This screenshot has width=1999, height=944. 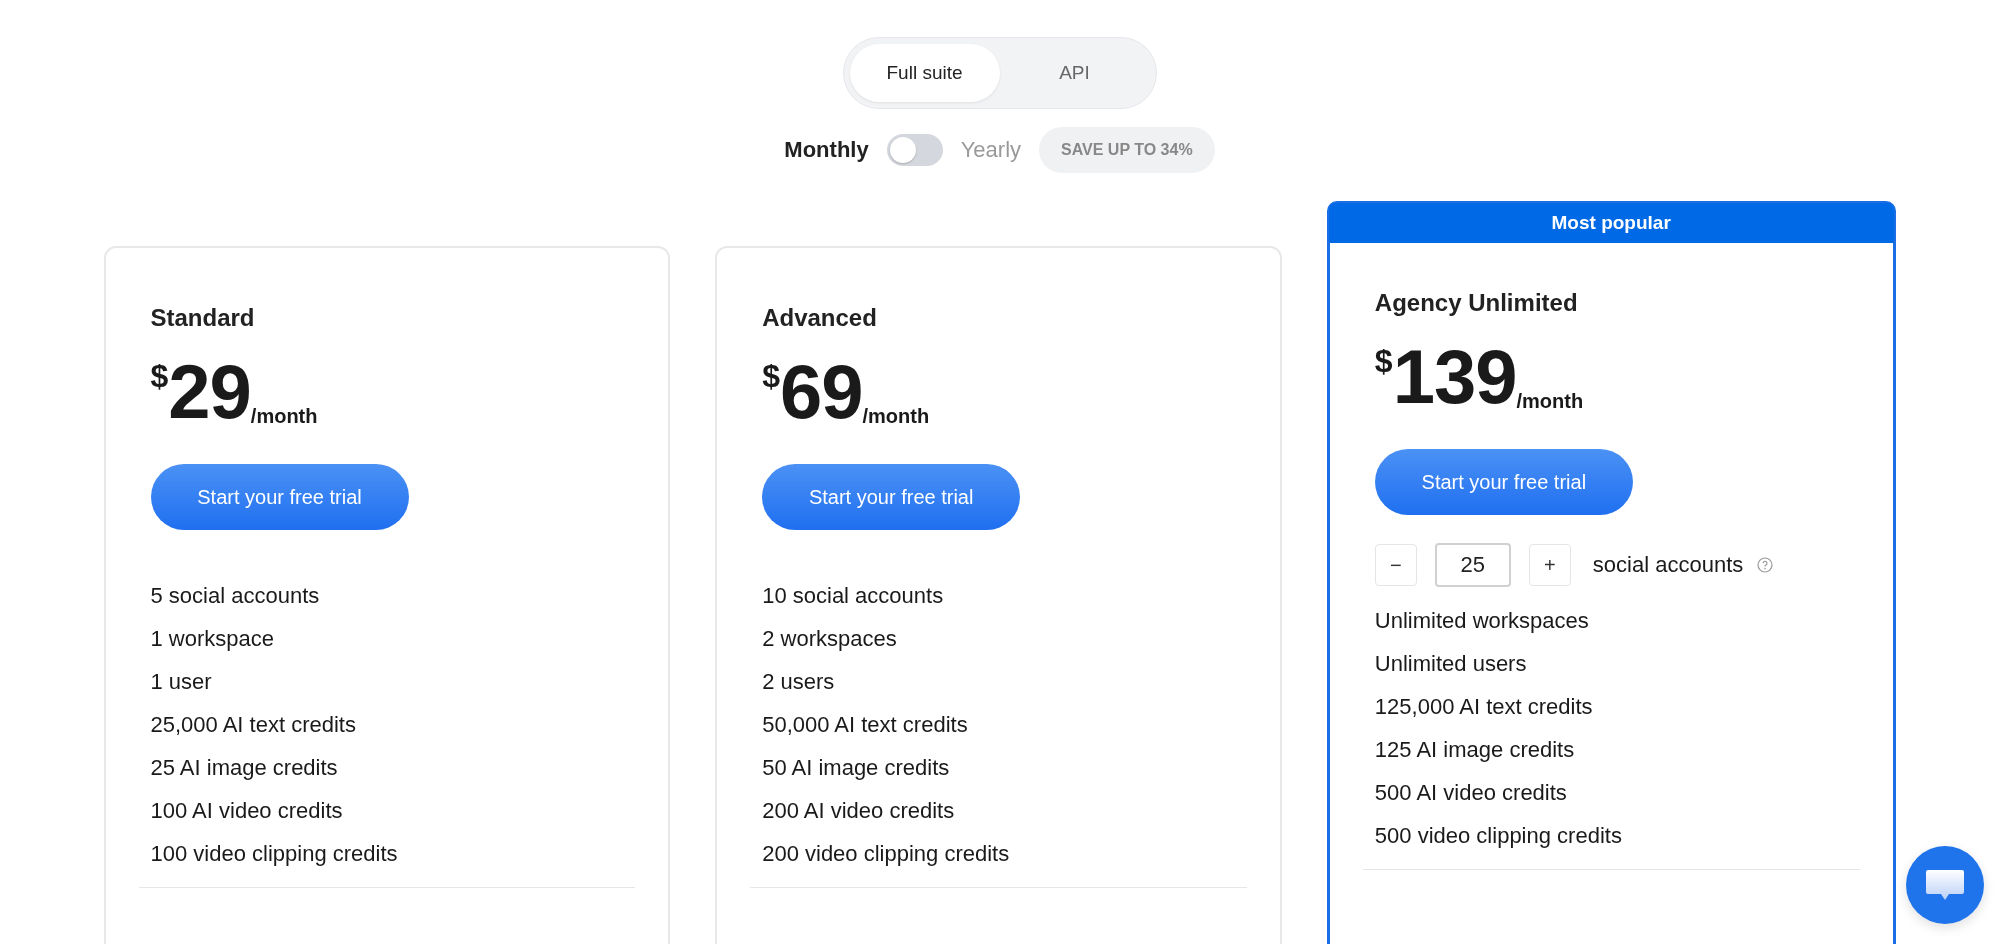 I want to click on price-amount: 69, so click(x=821, y=392).